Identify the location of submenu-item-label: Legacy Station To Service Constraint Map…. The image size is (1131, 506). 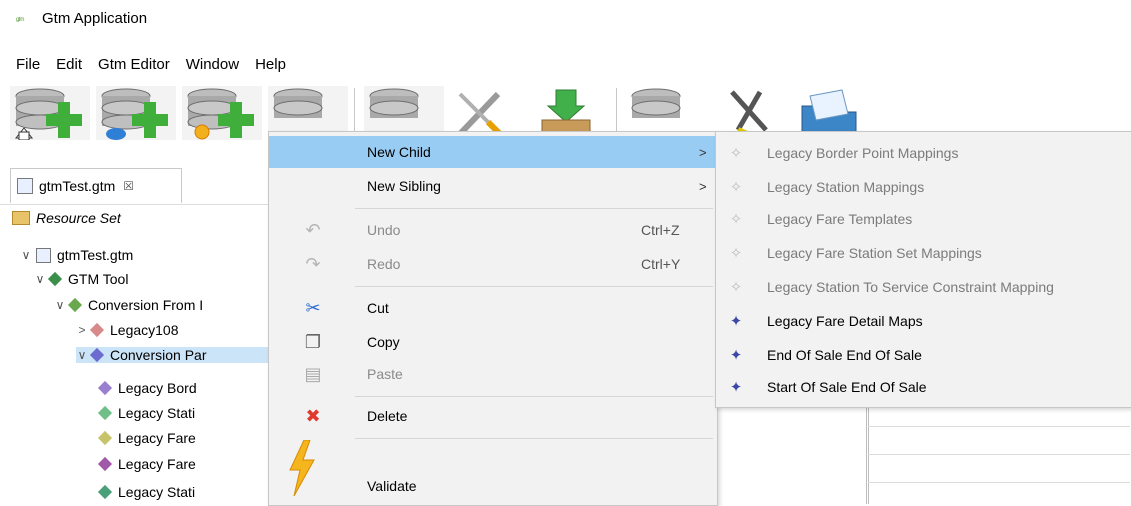
(910, 287).